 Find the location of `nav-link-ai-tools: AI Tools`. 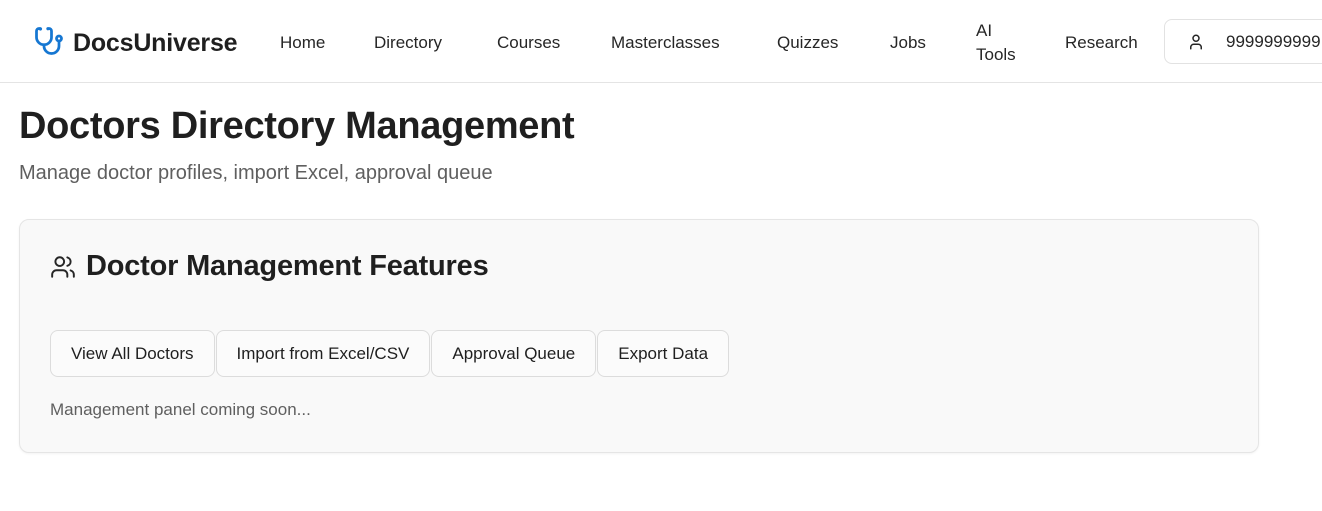

nav-link-ai-tools: AI Tools is located at coordinates (1001, 43).